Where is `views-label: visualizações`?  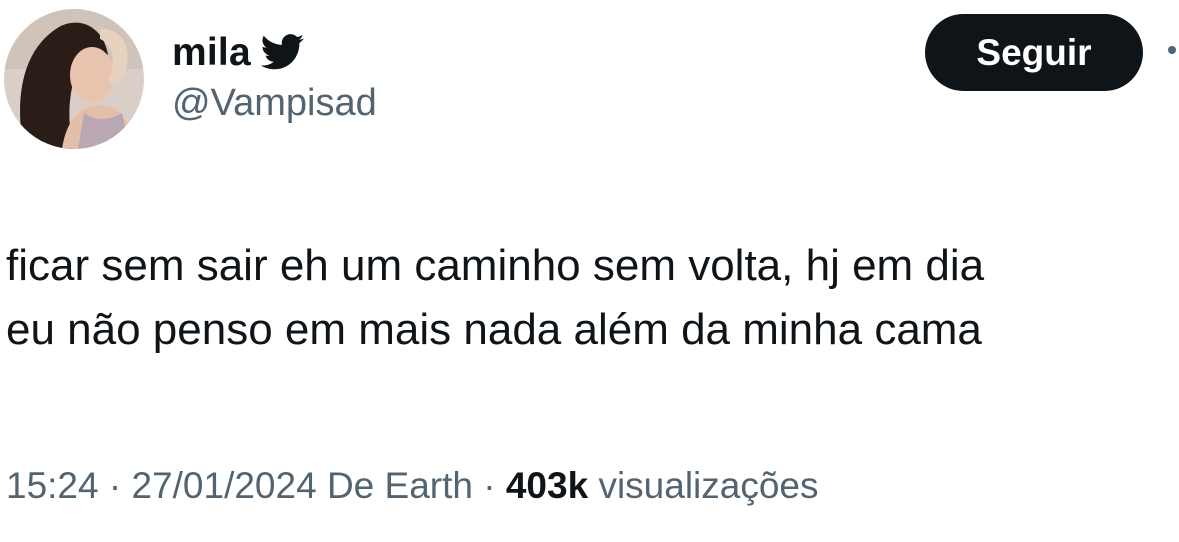
views-label: visualizações is located at coordinates (708, 485).